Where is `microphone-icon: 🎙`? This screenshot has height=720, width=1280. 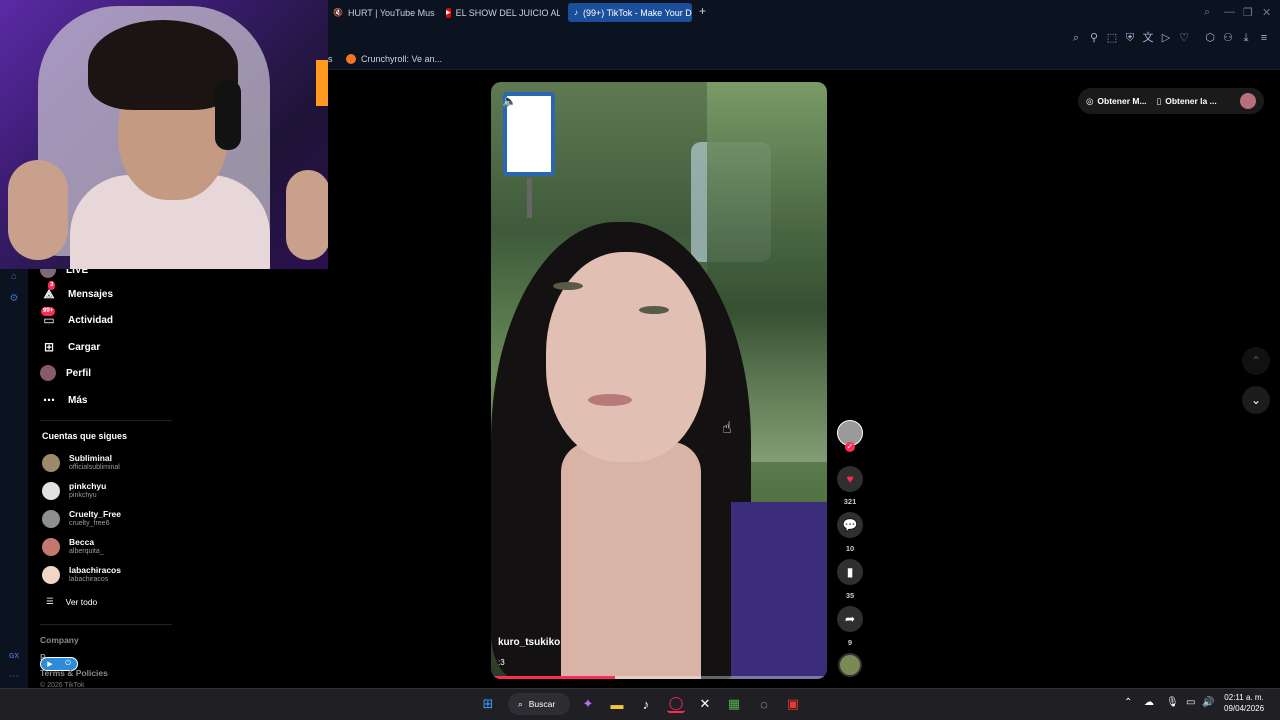 microphone-icon: 🎙 is located at coordinates (1172, 702).